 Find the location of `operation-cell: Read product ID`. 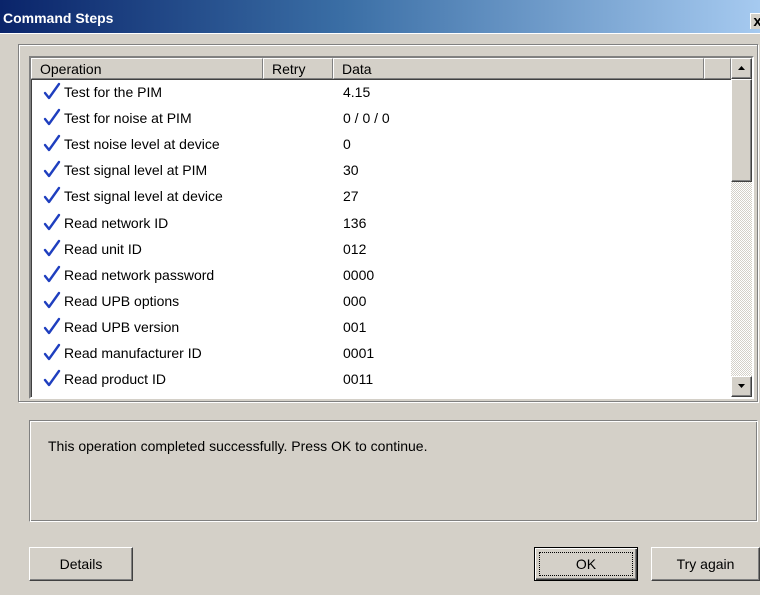

operation-cell: Read product ID is located at coordinates (115, 379).